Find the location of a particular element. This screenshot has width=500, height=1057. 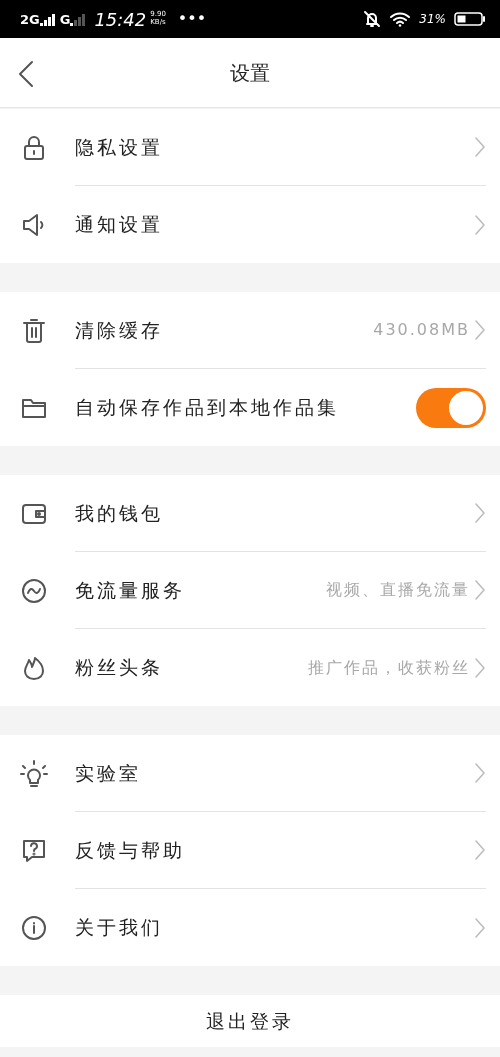

more-indicator: ••• is located at coordinates (192, 19).